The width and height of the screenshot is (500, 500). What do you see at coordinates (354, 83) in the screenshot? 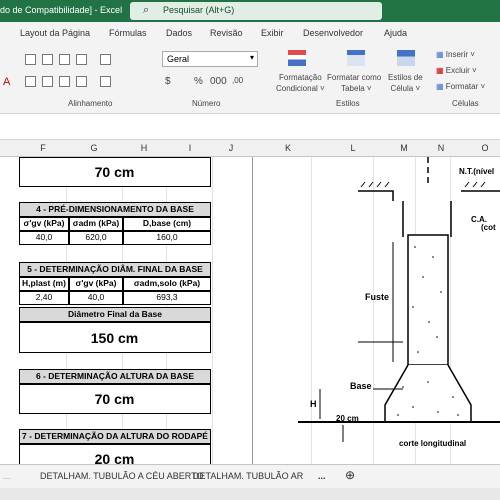
I see `format-as-table-button: Formatar como Tabela ˅` at bounding box center [354, 83].